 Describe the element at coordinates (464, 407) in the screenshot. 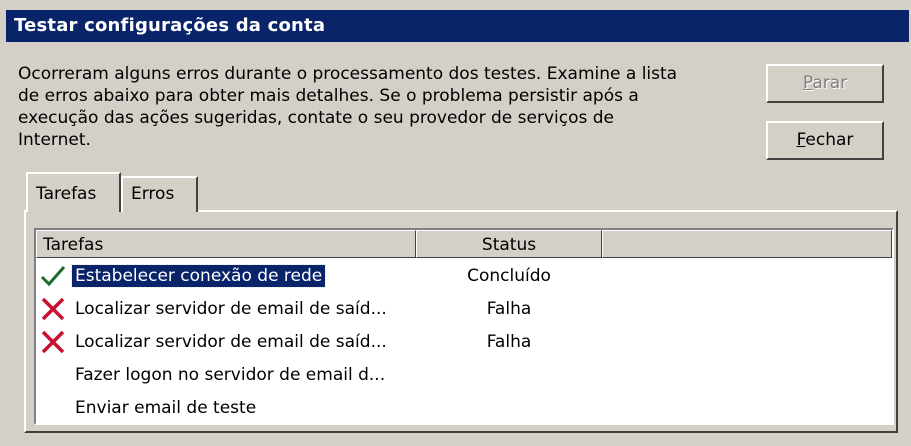

I see `list-item: Enviar email de teste` at that location.